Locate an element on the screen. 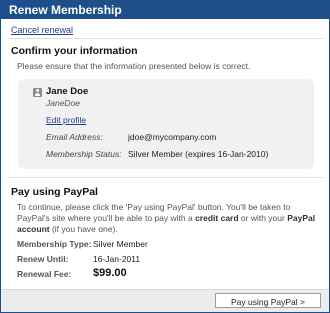 The image size is (330, 313). footer-bar: Pay using PayPal > is located at coordinates (165, 300).